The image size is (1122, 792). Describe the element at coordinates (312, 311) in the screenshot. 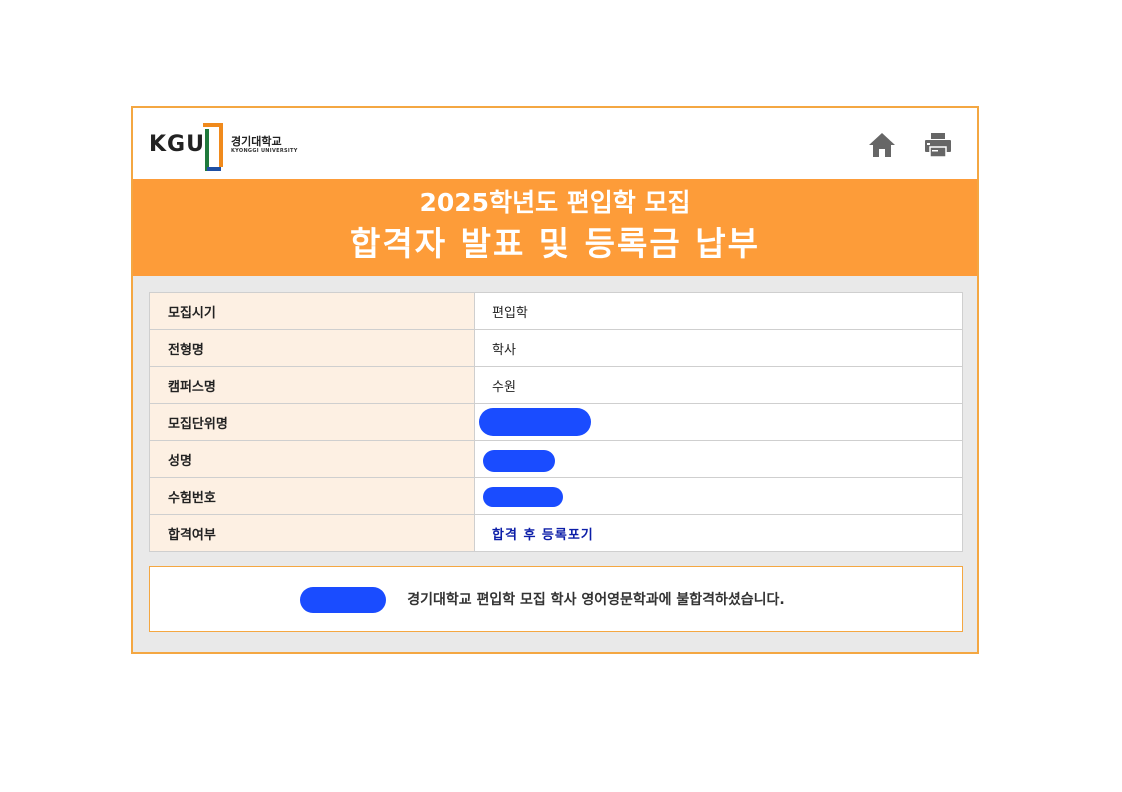

I see `row-label: 모집시기` at that location.